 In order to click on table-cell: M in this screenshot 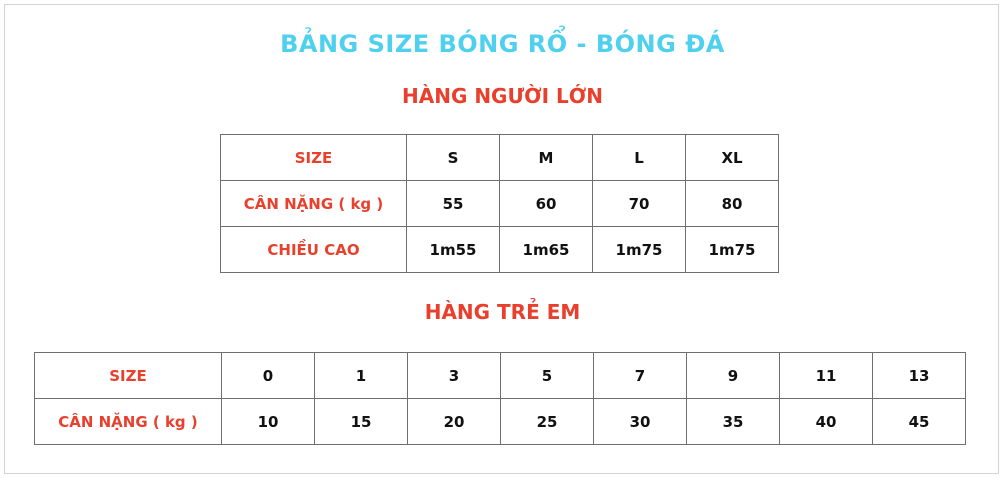, I will do `click(546, 157)`.